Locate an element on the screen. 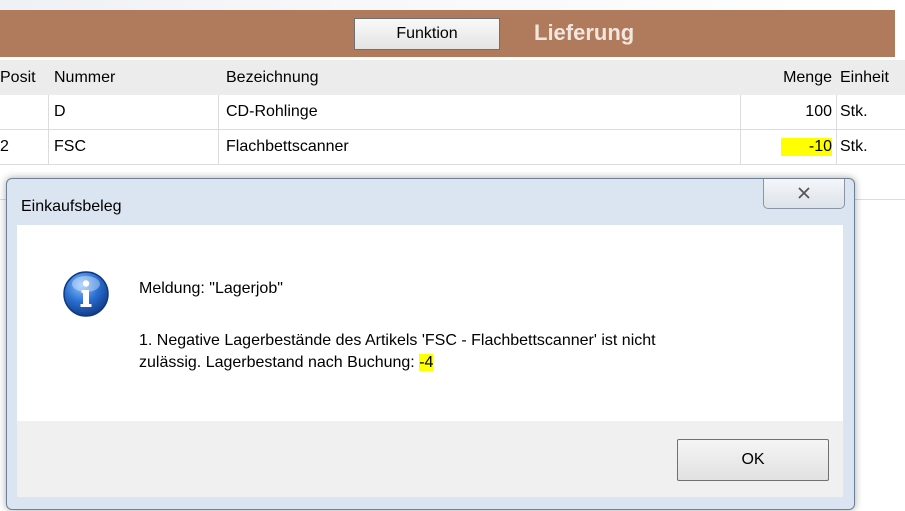 Image resolution: width=905 pixels, height=511 pixels. column-header-nummer: Nummer is located at coordinates (134, 77).